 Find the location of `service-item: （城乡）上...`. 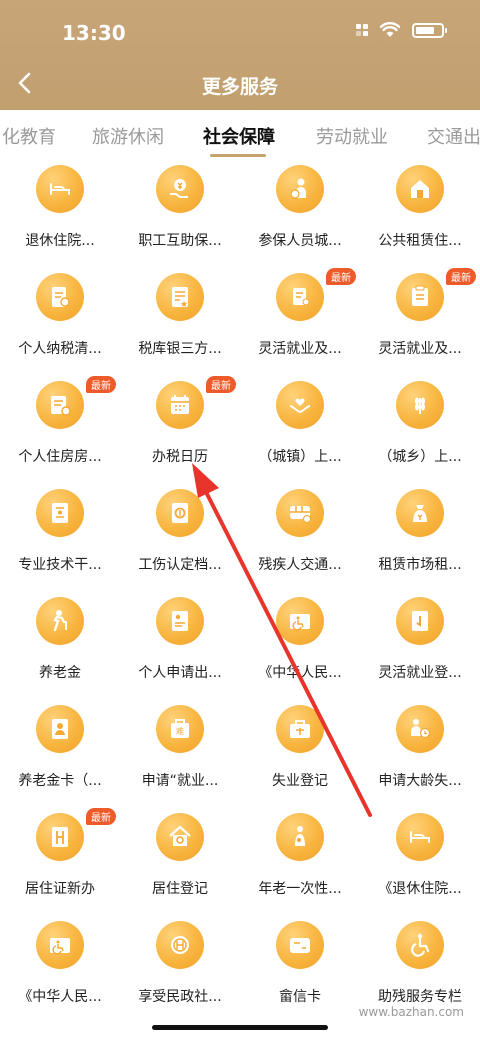

service-item: （城乡）上... is located at coordinates (420, 430).